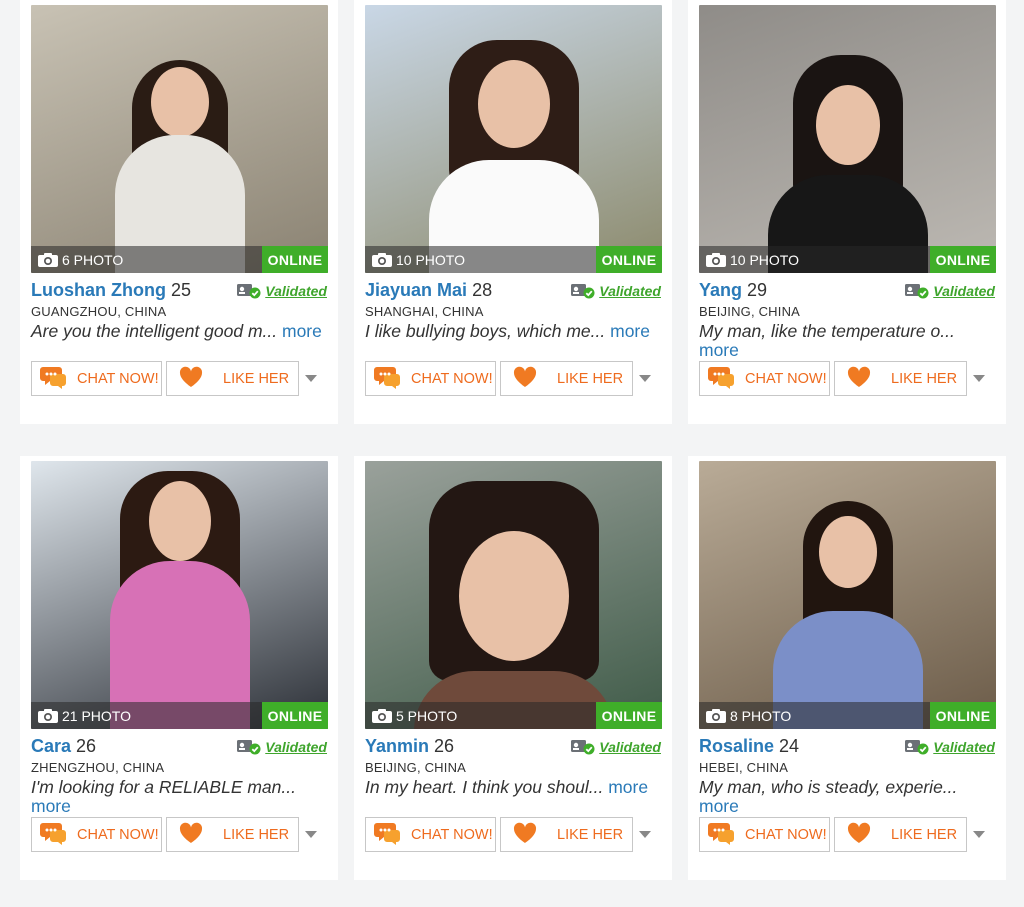  Describe the element at coordinates (51, 746) in the screenshot. I see `profile-name: Cara` at that location.